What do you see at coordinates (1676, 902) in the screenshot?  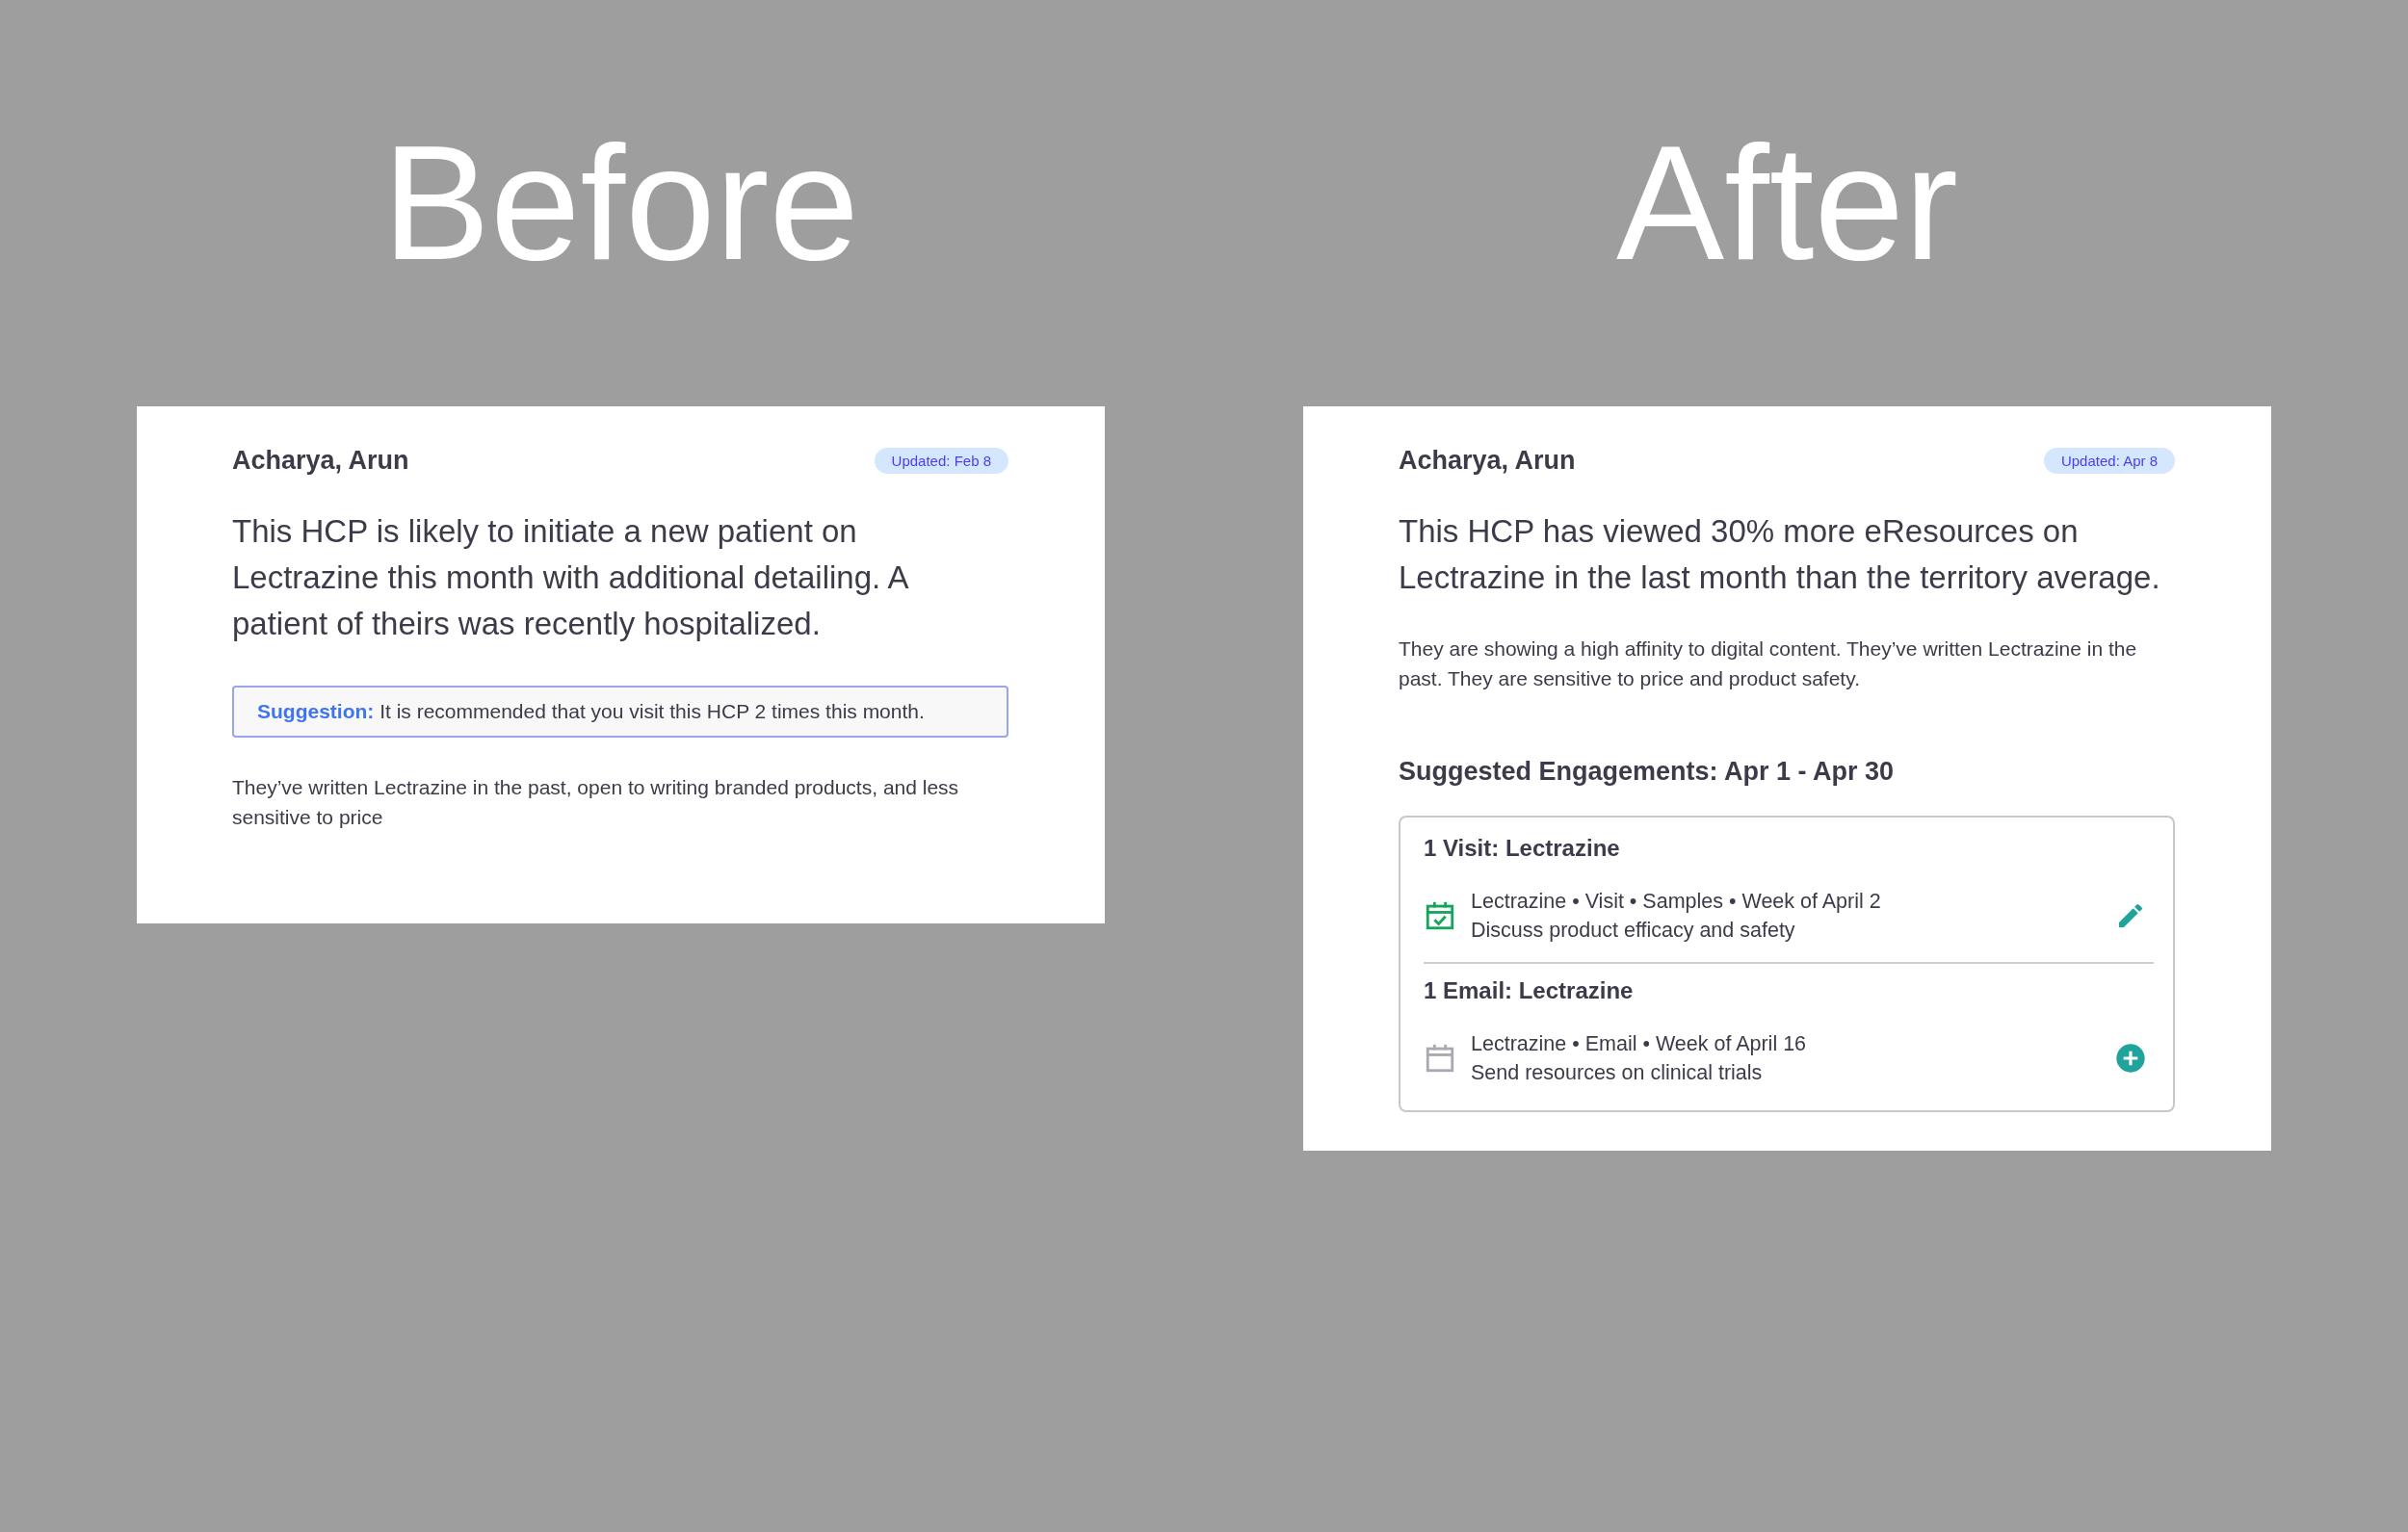 I see `engagement-details: Lectrazine • Visit • Samples • Week of April 2` at bounding box center [1676, 902].